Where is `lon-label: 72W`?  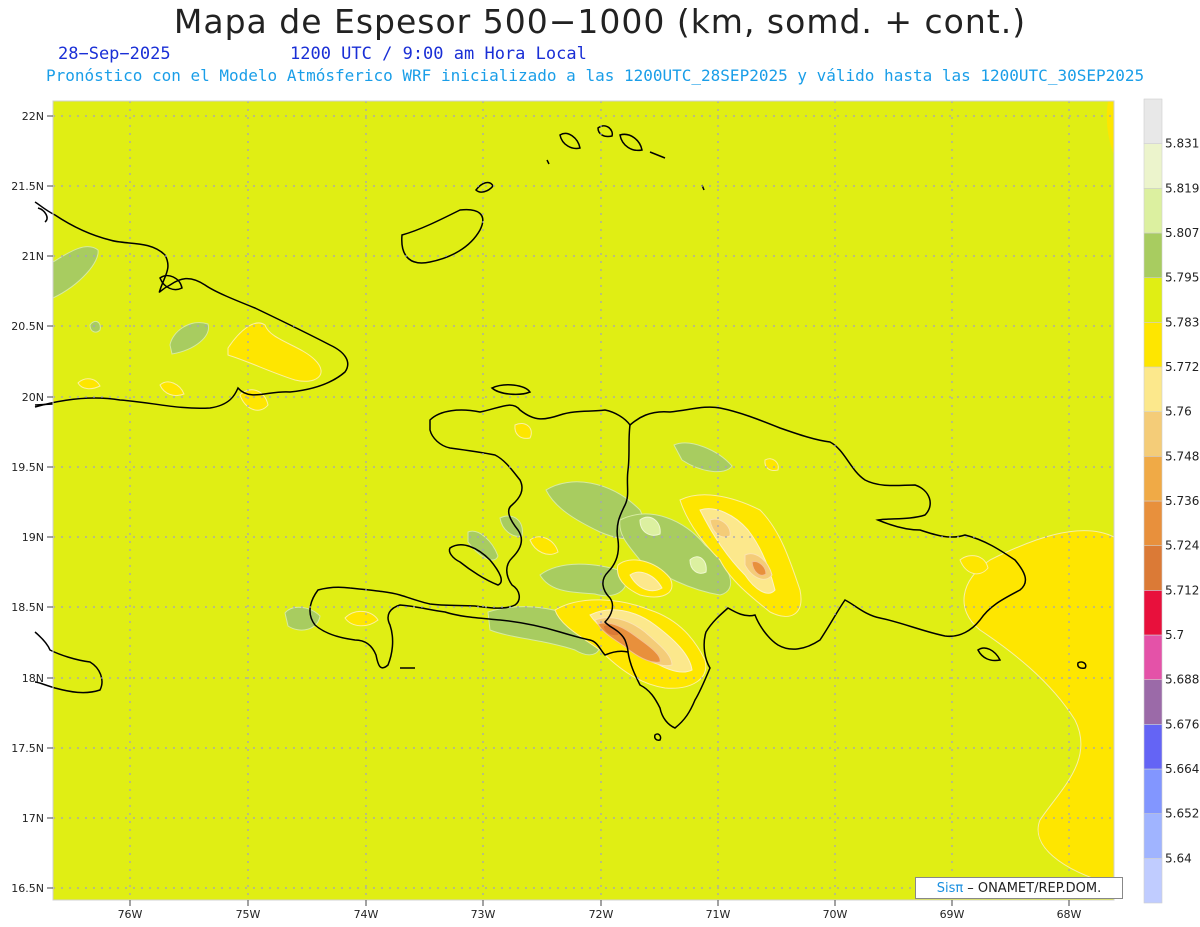 lon-label: 72W is located at coordinates (601, 914).